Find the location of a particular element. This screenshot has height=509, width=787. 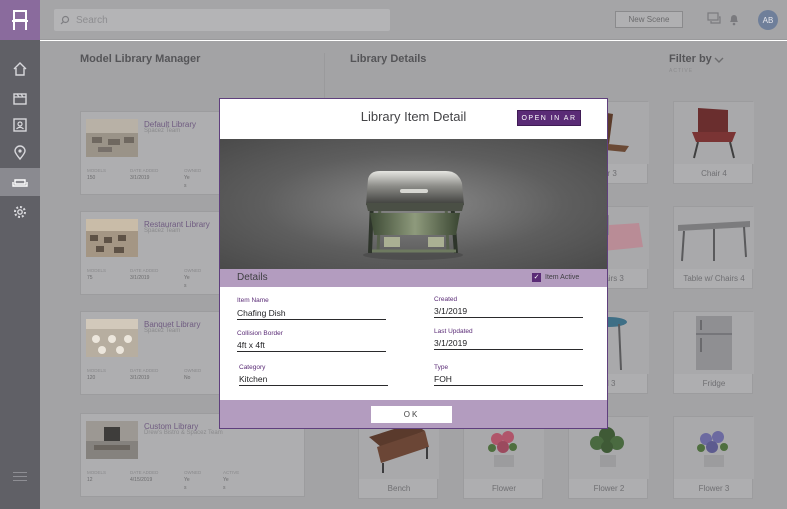

model-preview is located at coordinates (413, 204).